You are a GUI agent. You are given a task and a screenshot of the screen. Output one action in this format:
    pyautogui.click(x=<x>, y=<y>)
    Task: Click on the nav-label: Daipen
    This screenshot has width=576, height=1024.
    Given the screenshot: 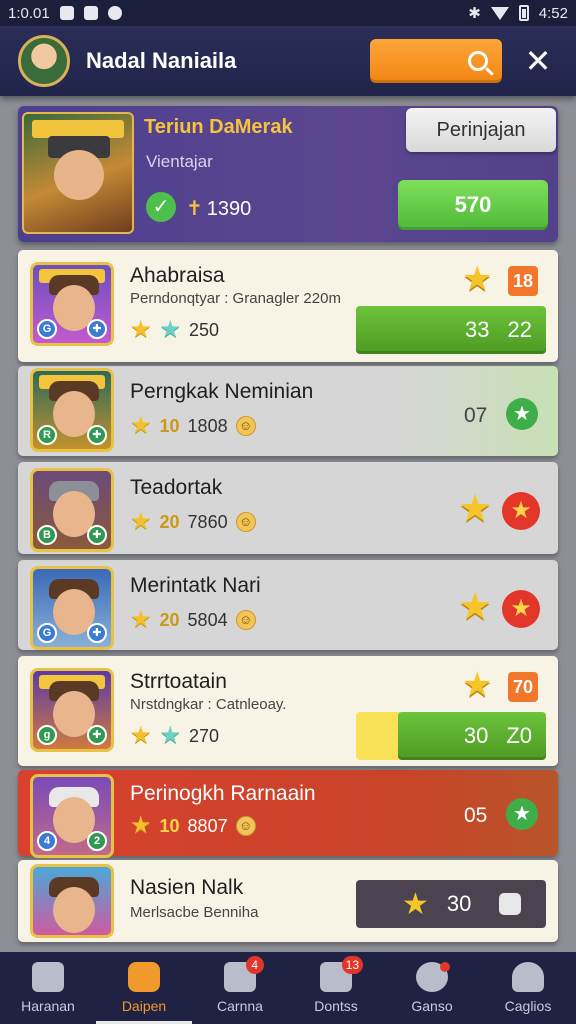 What is the action you would take?
    pyautogui.click(x=144, y=1006)
    